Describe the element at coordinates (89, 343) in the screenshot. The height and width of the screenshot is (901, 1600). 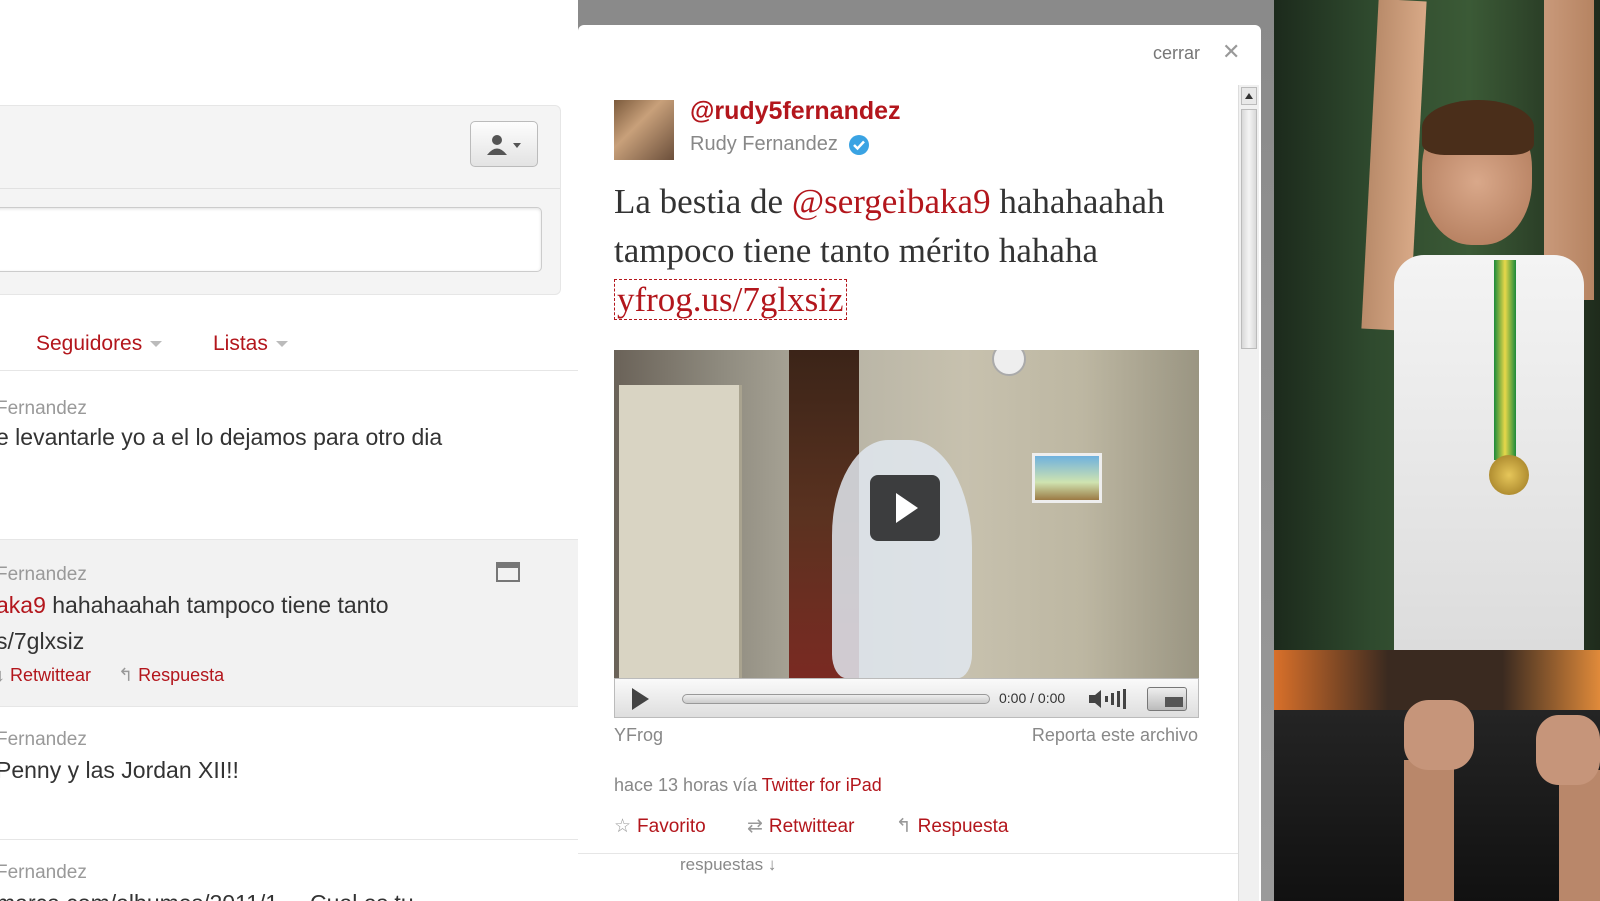
I see `tab-label: Seguidores` at that location.